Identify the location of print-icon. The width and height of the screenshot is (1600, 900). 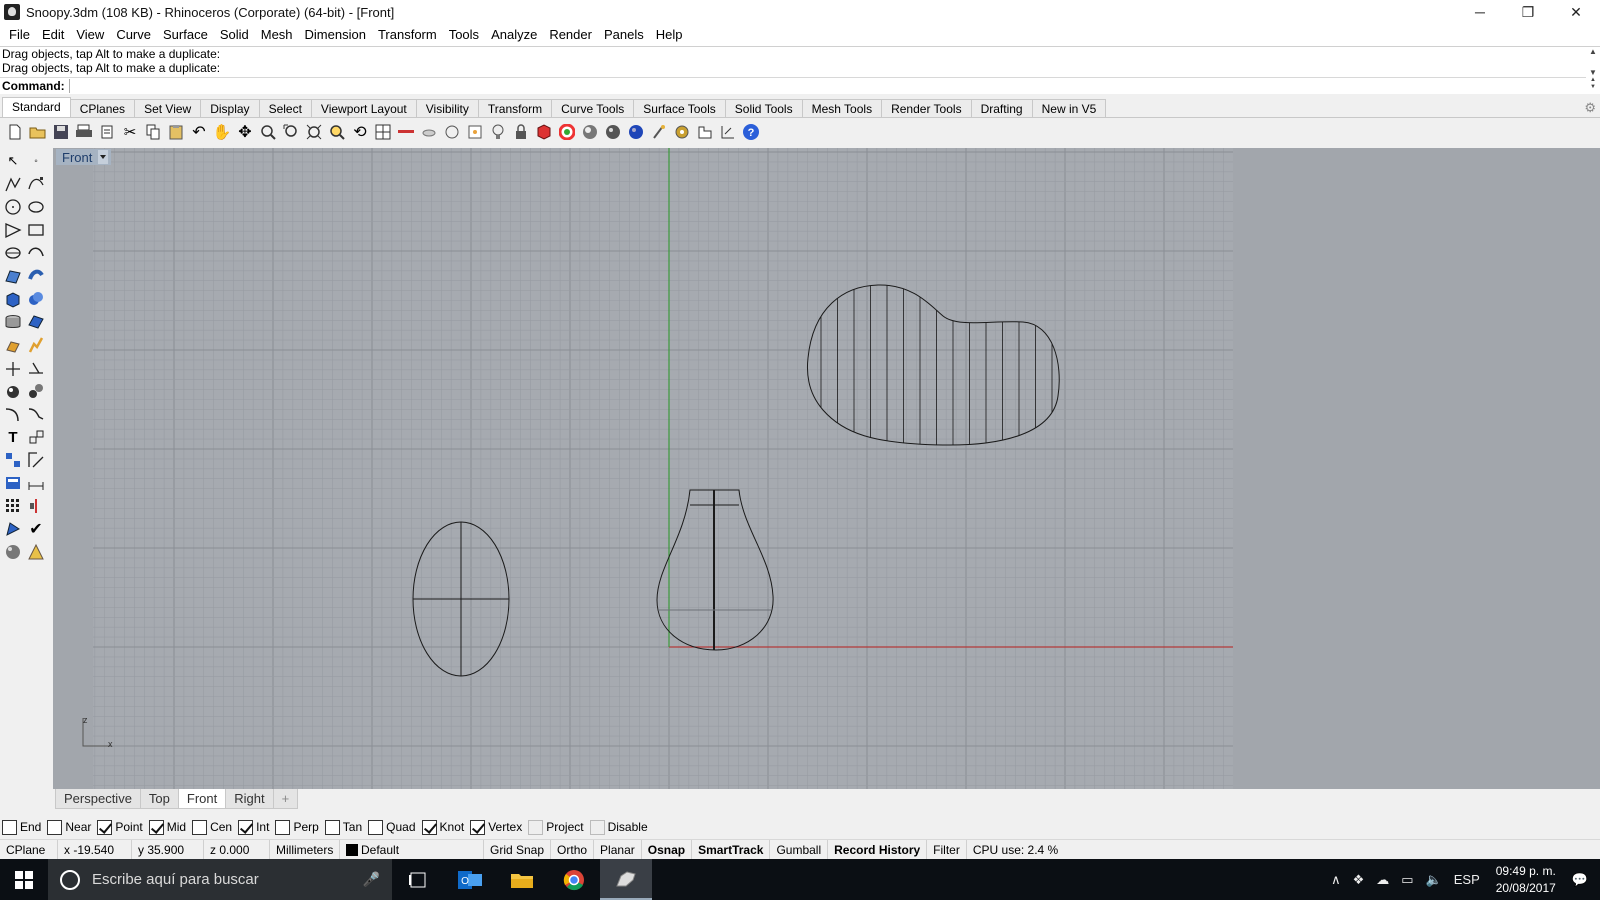
(84, 132).